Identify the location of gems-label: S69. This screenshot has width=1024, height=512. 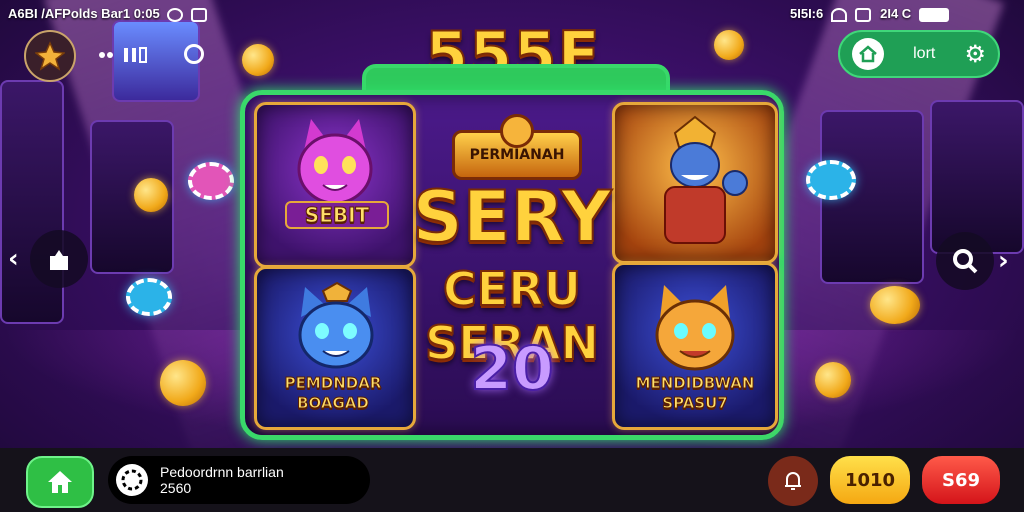
(960, 480).